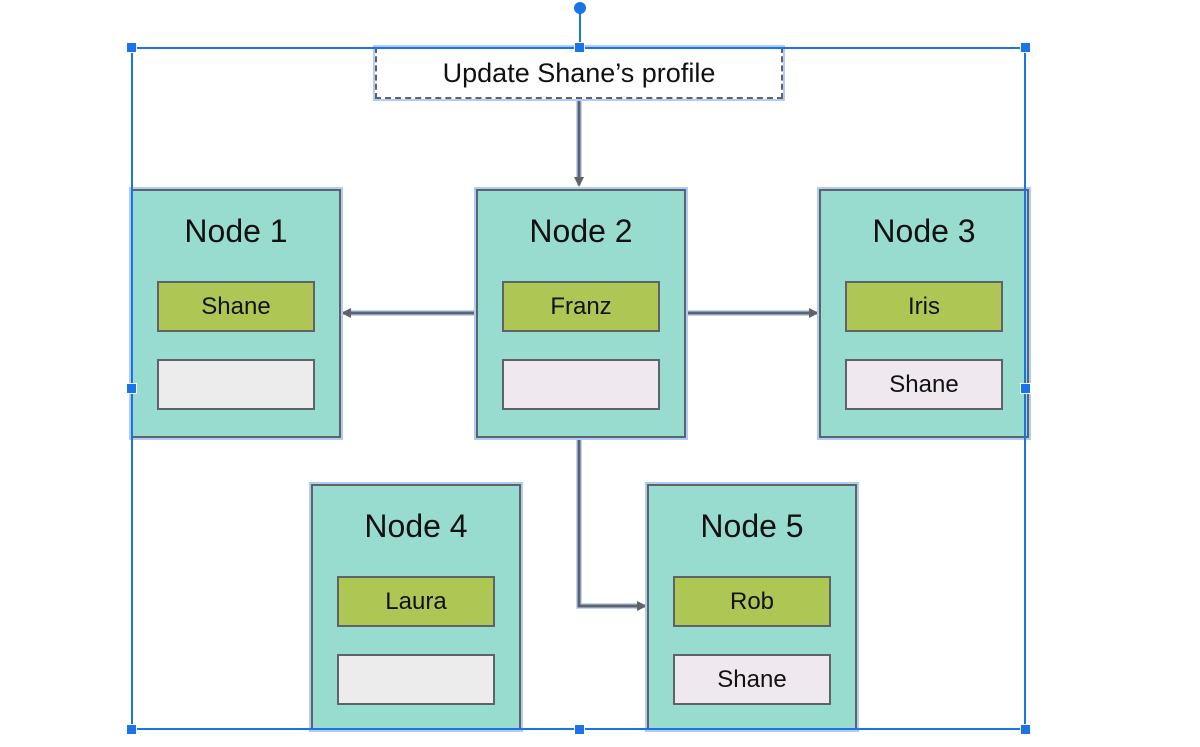 This screenshot has width=1200, height=747. I want to click on edge-node2-to-node5, so click(612, 524).